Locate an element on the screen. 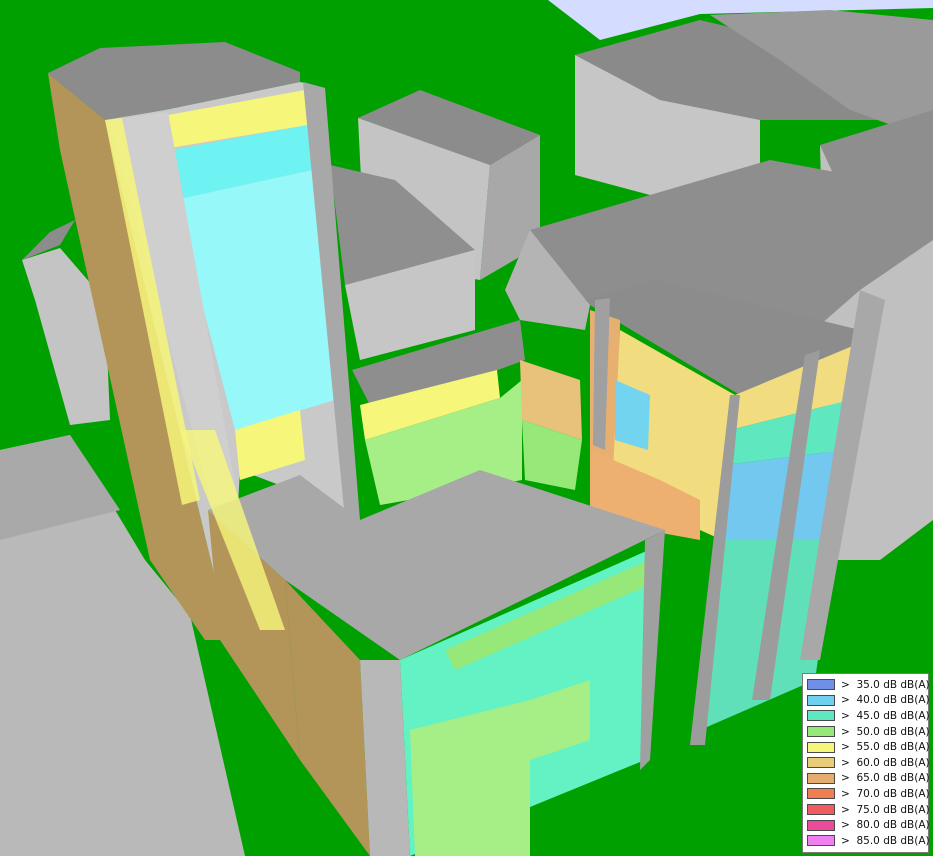 The height and width of the screenshot is (856, 933). legend-item: > 55.0 dB dB(A) is located at coordinates (868, 747).